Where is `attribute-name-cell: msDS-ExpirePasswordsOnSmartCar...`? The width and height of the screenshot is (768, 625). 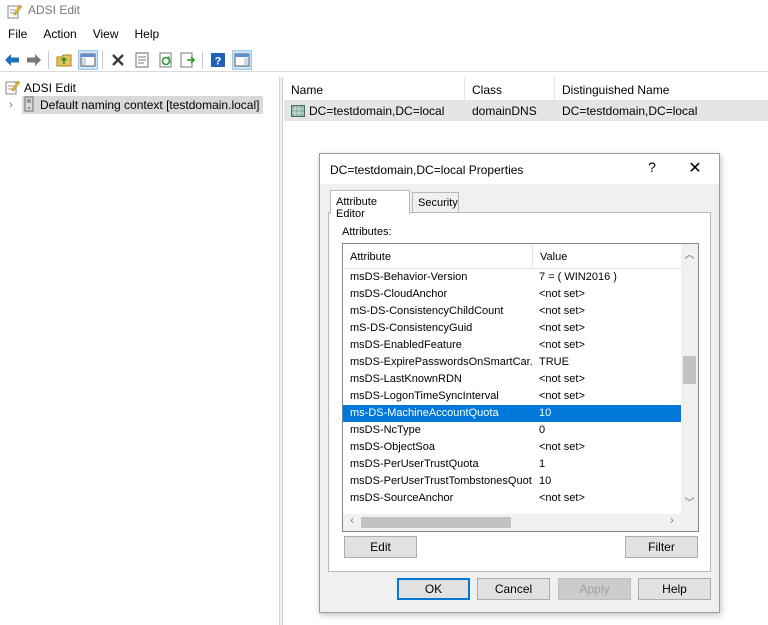
attribute-name-cell: msDS-ExpirePasswordsOnSmartCar... is located at coordinates (441, 362).